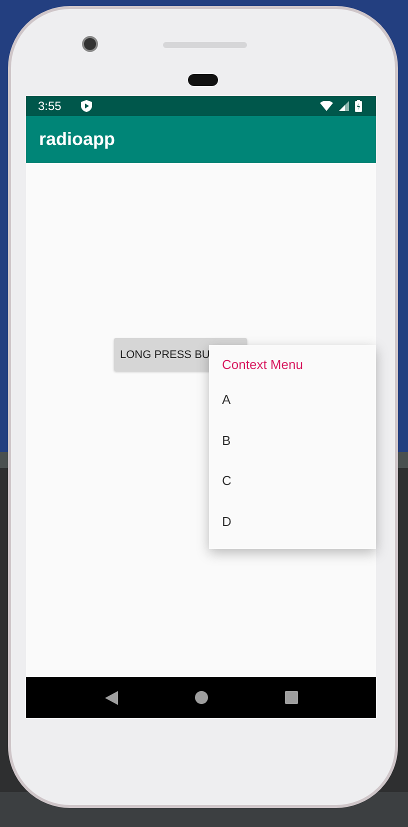 Image resolution: width=408 pixels, height=827 pixels. What do you see at coordinates (292, 522) in the screenshot?
I see `menu-item: D` at bounding box center [292, 522].